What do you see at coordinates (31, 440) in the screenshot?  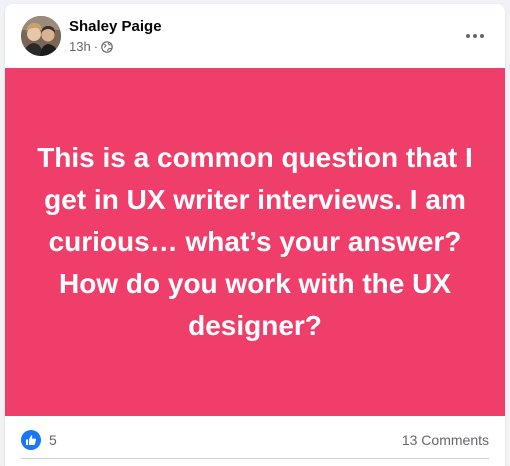 I see `like-icon` at bounding box center [31, 440].